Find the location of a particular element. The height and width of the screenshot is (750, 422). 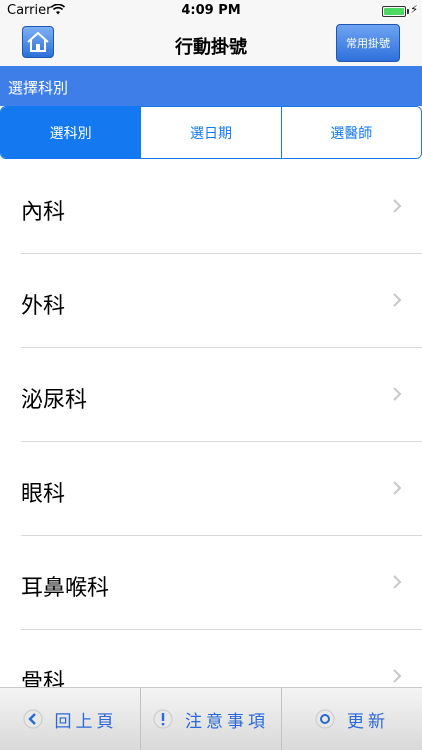

favorite-registration-button: 常用掛號 is located at coordinates (368, 43).